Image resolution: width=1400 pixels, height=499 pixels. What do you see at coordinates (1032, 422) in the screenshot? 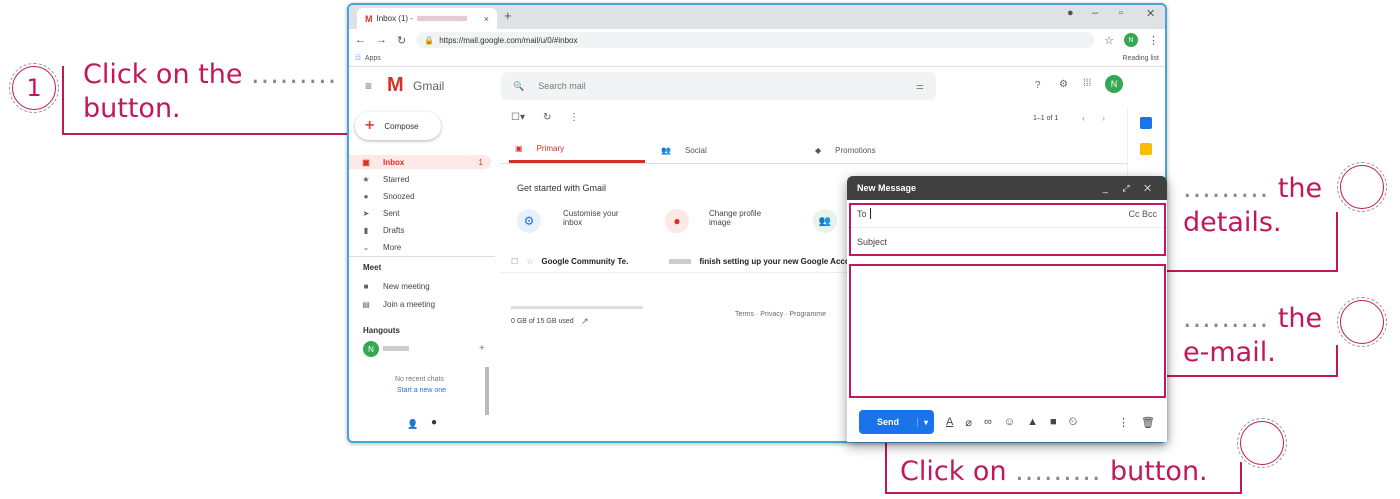
I see `drive-icon: ▲` at bounding box center [1032, 422].